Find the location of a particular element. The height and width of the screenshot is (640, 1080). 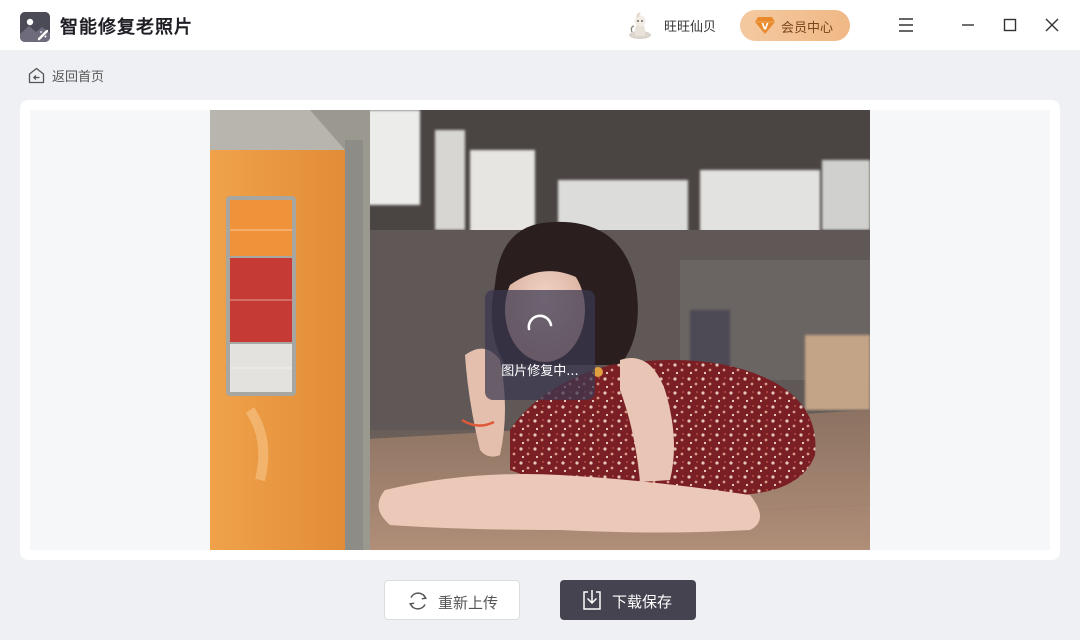

reupload-label: 重新上传 is located at coordinates (468, 603).